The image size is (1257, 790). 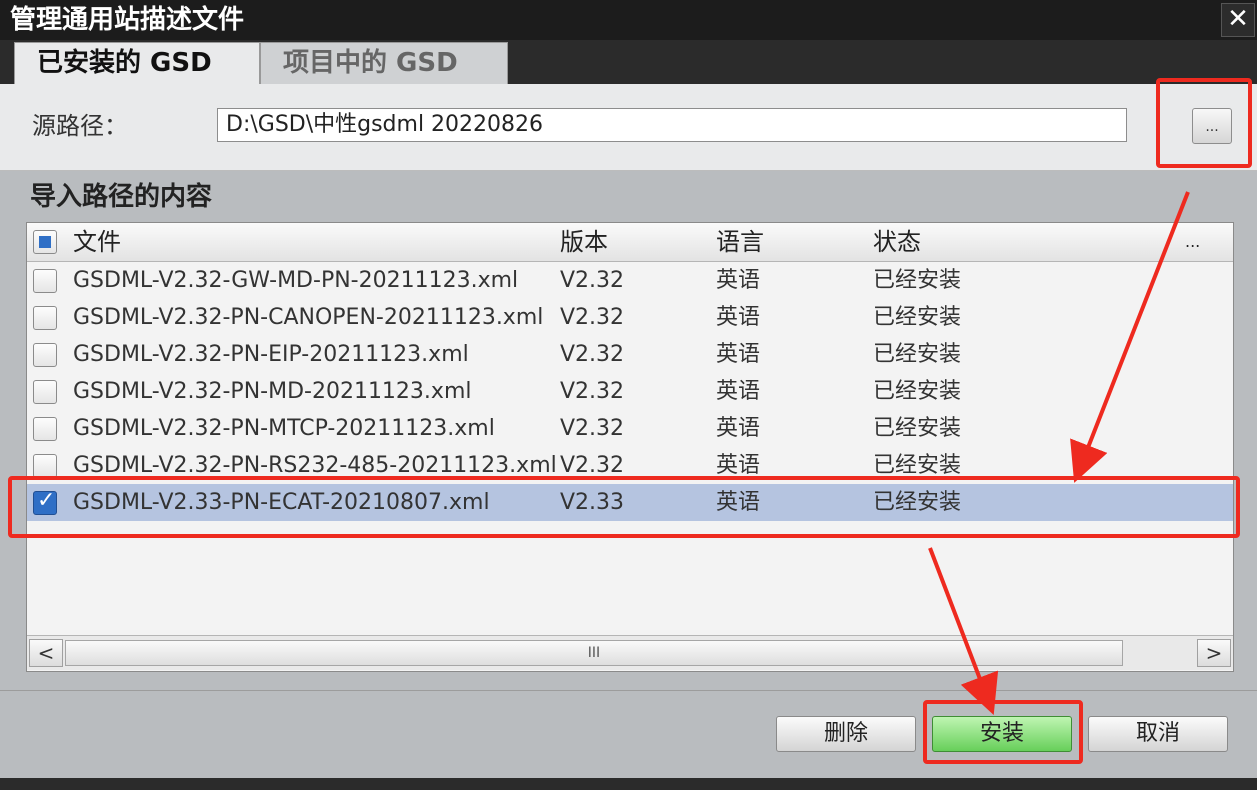 What do you see at coordinates (584, 242) in the screenshot?
I see `column-header-version: 版本` at bounding box center [584, 242].